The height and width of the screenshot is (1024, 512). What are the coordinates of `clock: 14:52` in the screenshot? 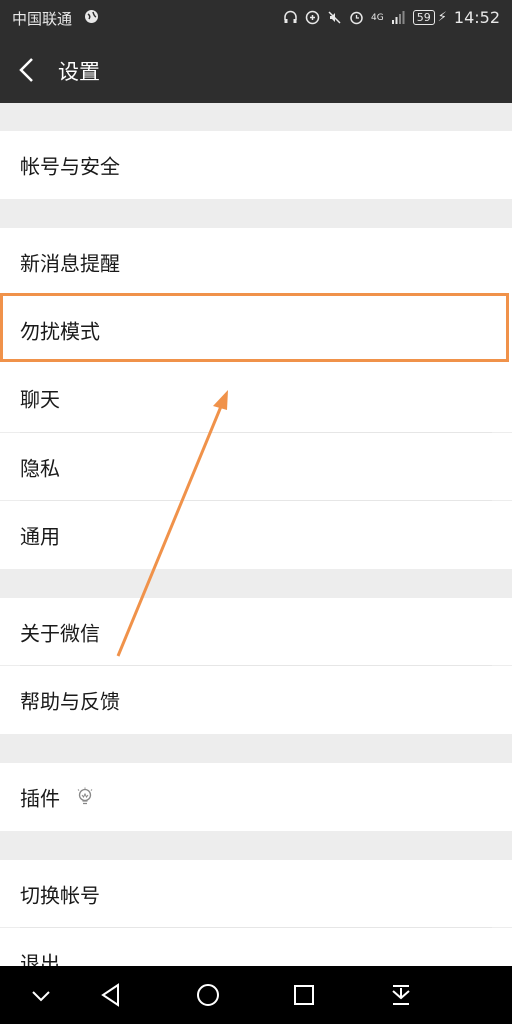 It's located at (476, 17).